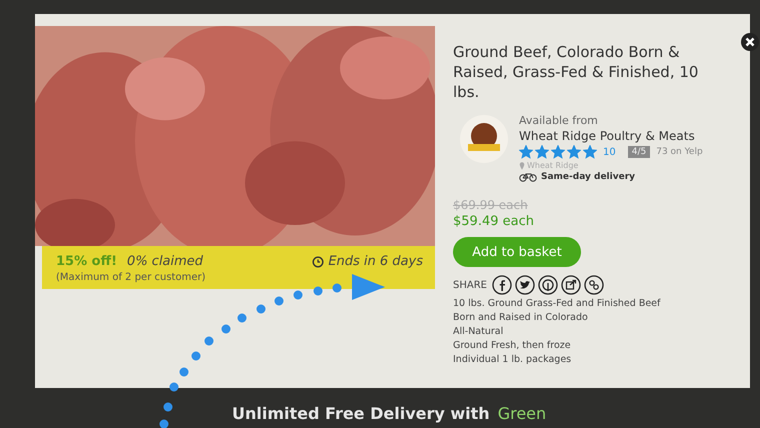  Describe the element at coordinates (491, 205) in the screenshot. I see `original-price: $69.99 each` at that location.